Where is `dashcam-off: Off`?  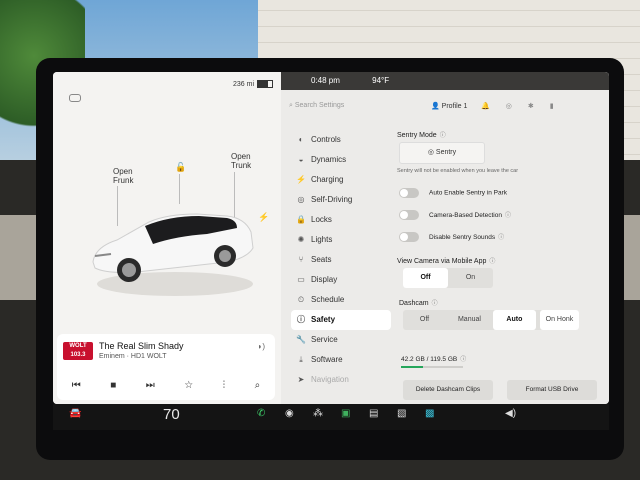
dashcam-off: Off is located at coordinates (424, 320).